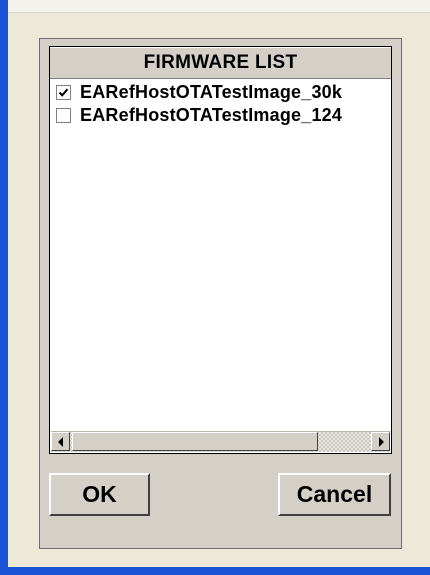 The height and width of the screenshot is (575, 430). I want to click on scroll-thumb, so click(195, 441).